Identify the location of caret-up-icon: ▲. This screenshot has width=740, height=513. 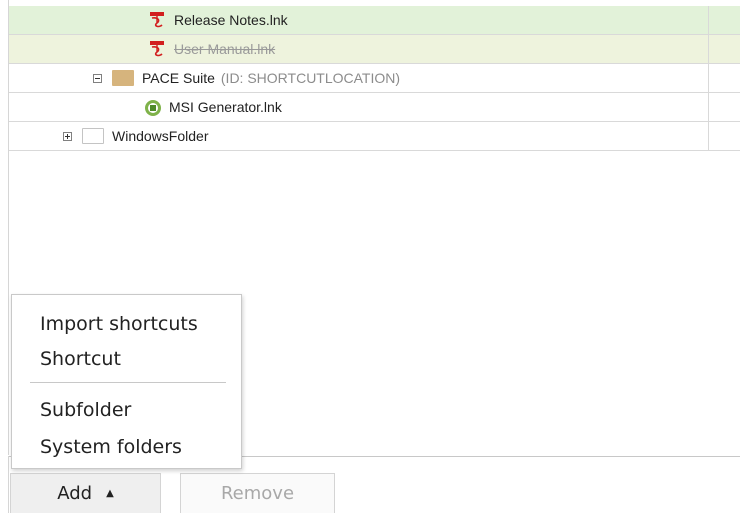
(110, 493).